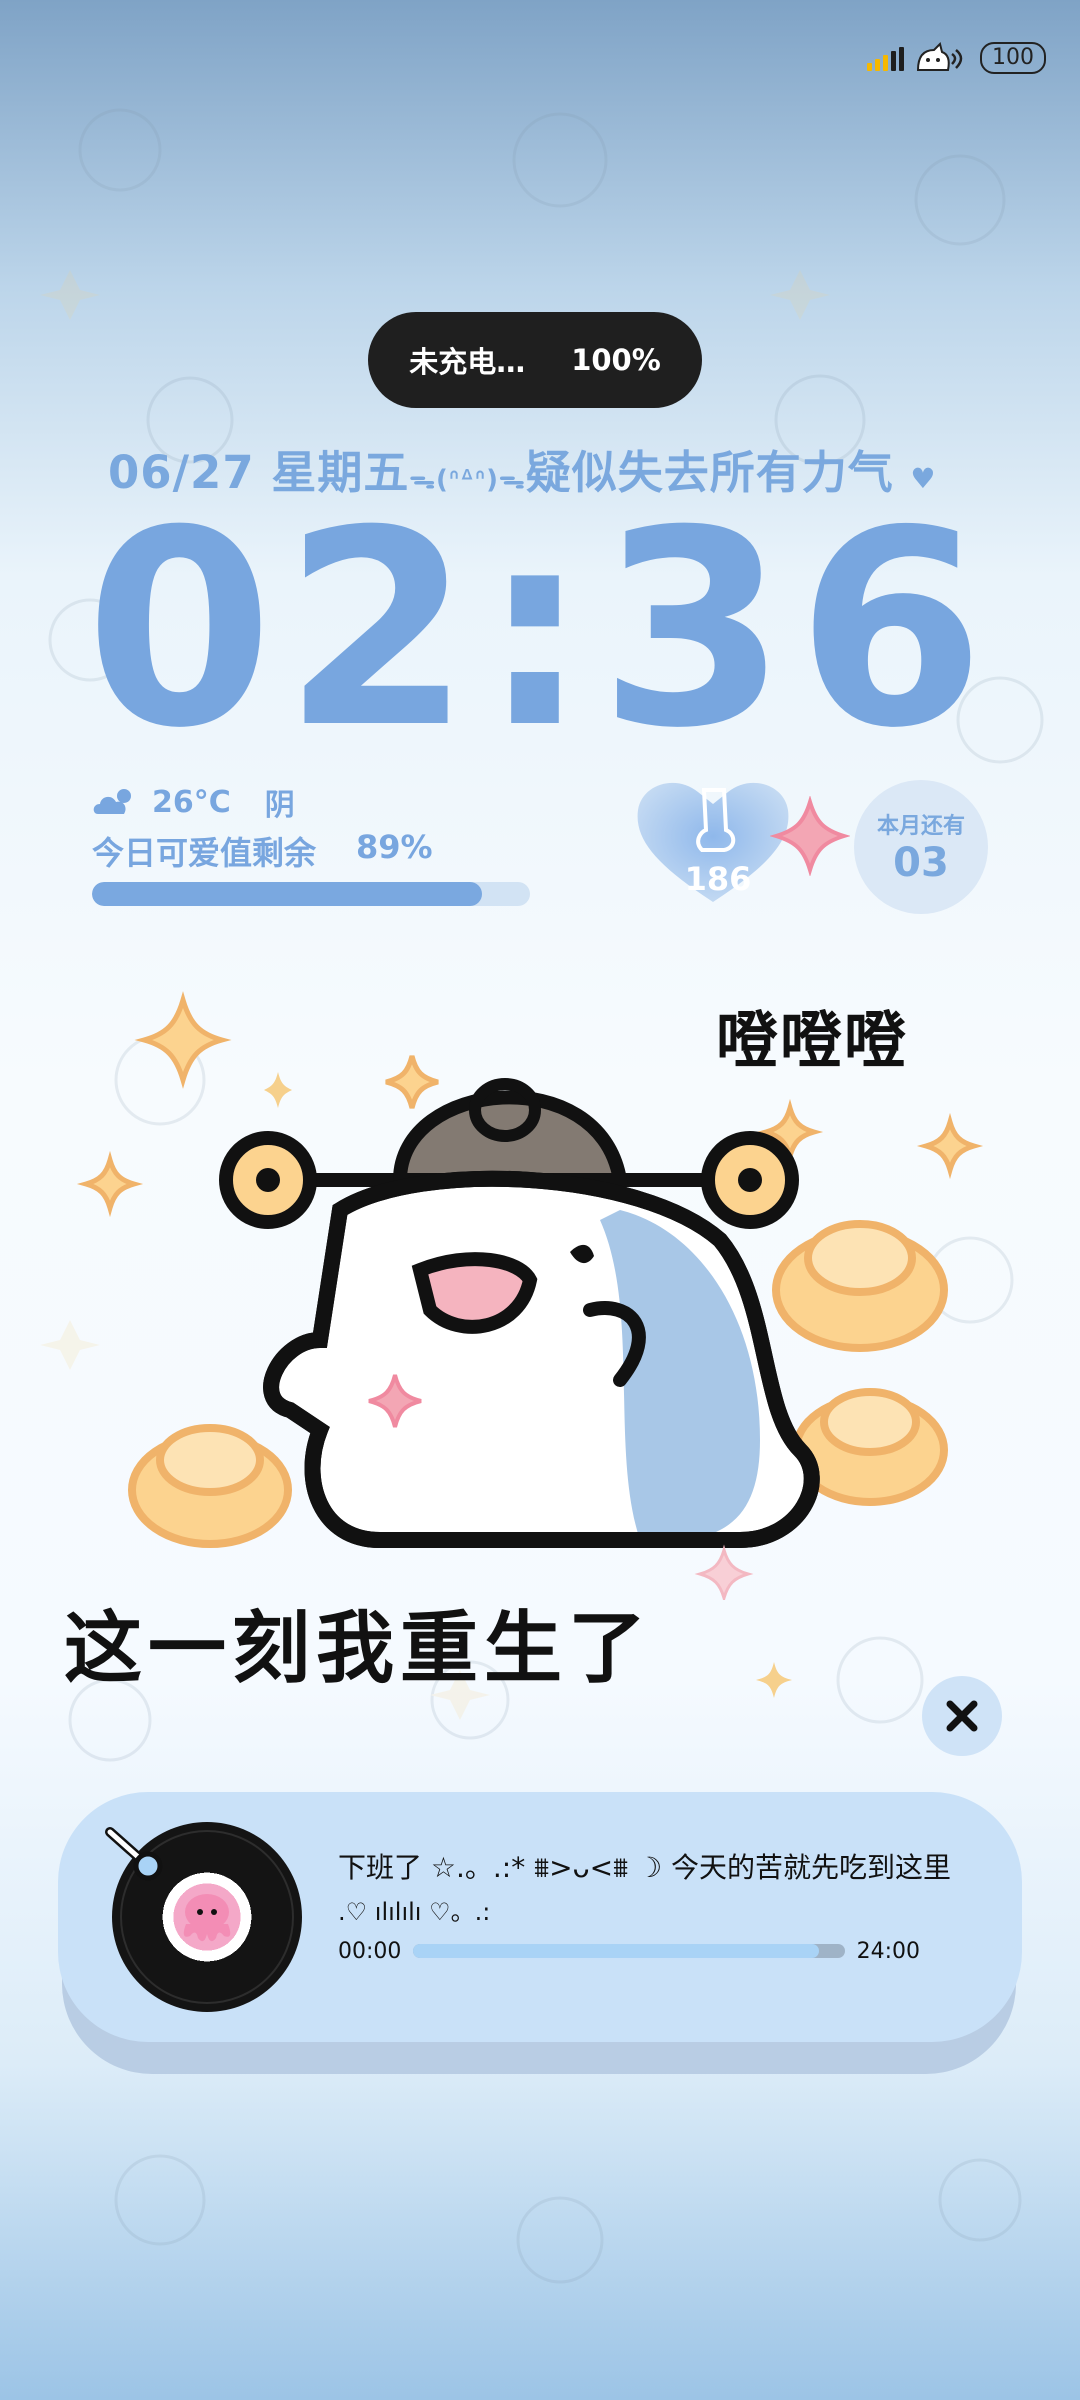 Image resolution: width=1080 pixels, height=2400 pixels. I want to click on temperature-text: 26°C, so click(191, 802).